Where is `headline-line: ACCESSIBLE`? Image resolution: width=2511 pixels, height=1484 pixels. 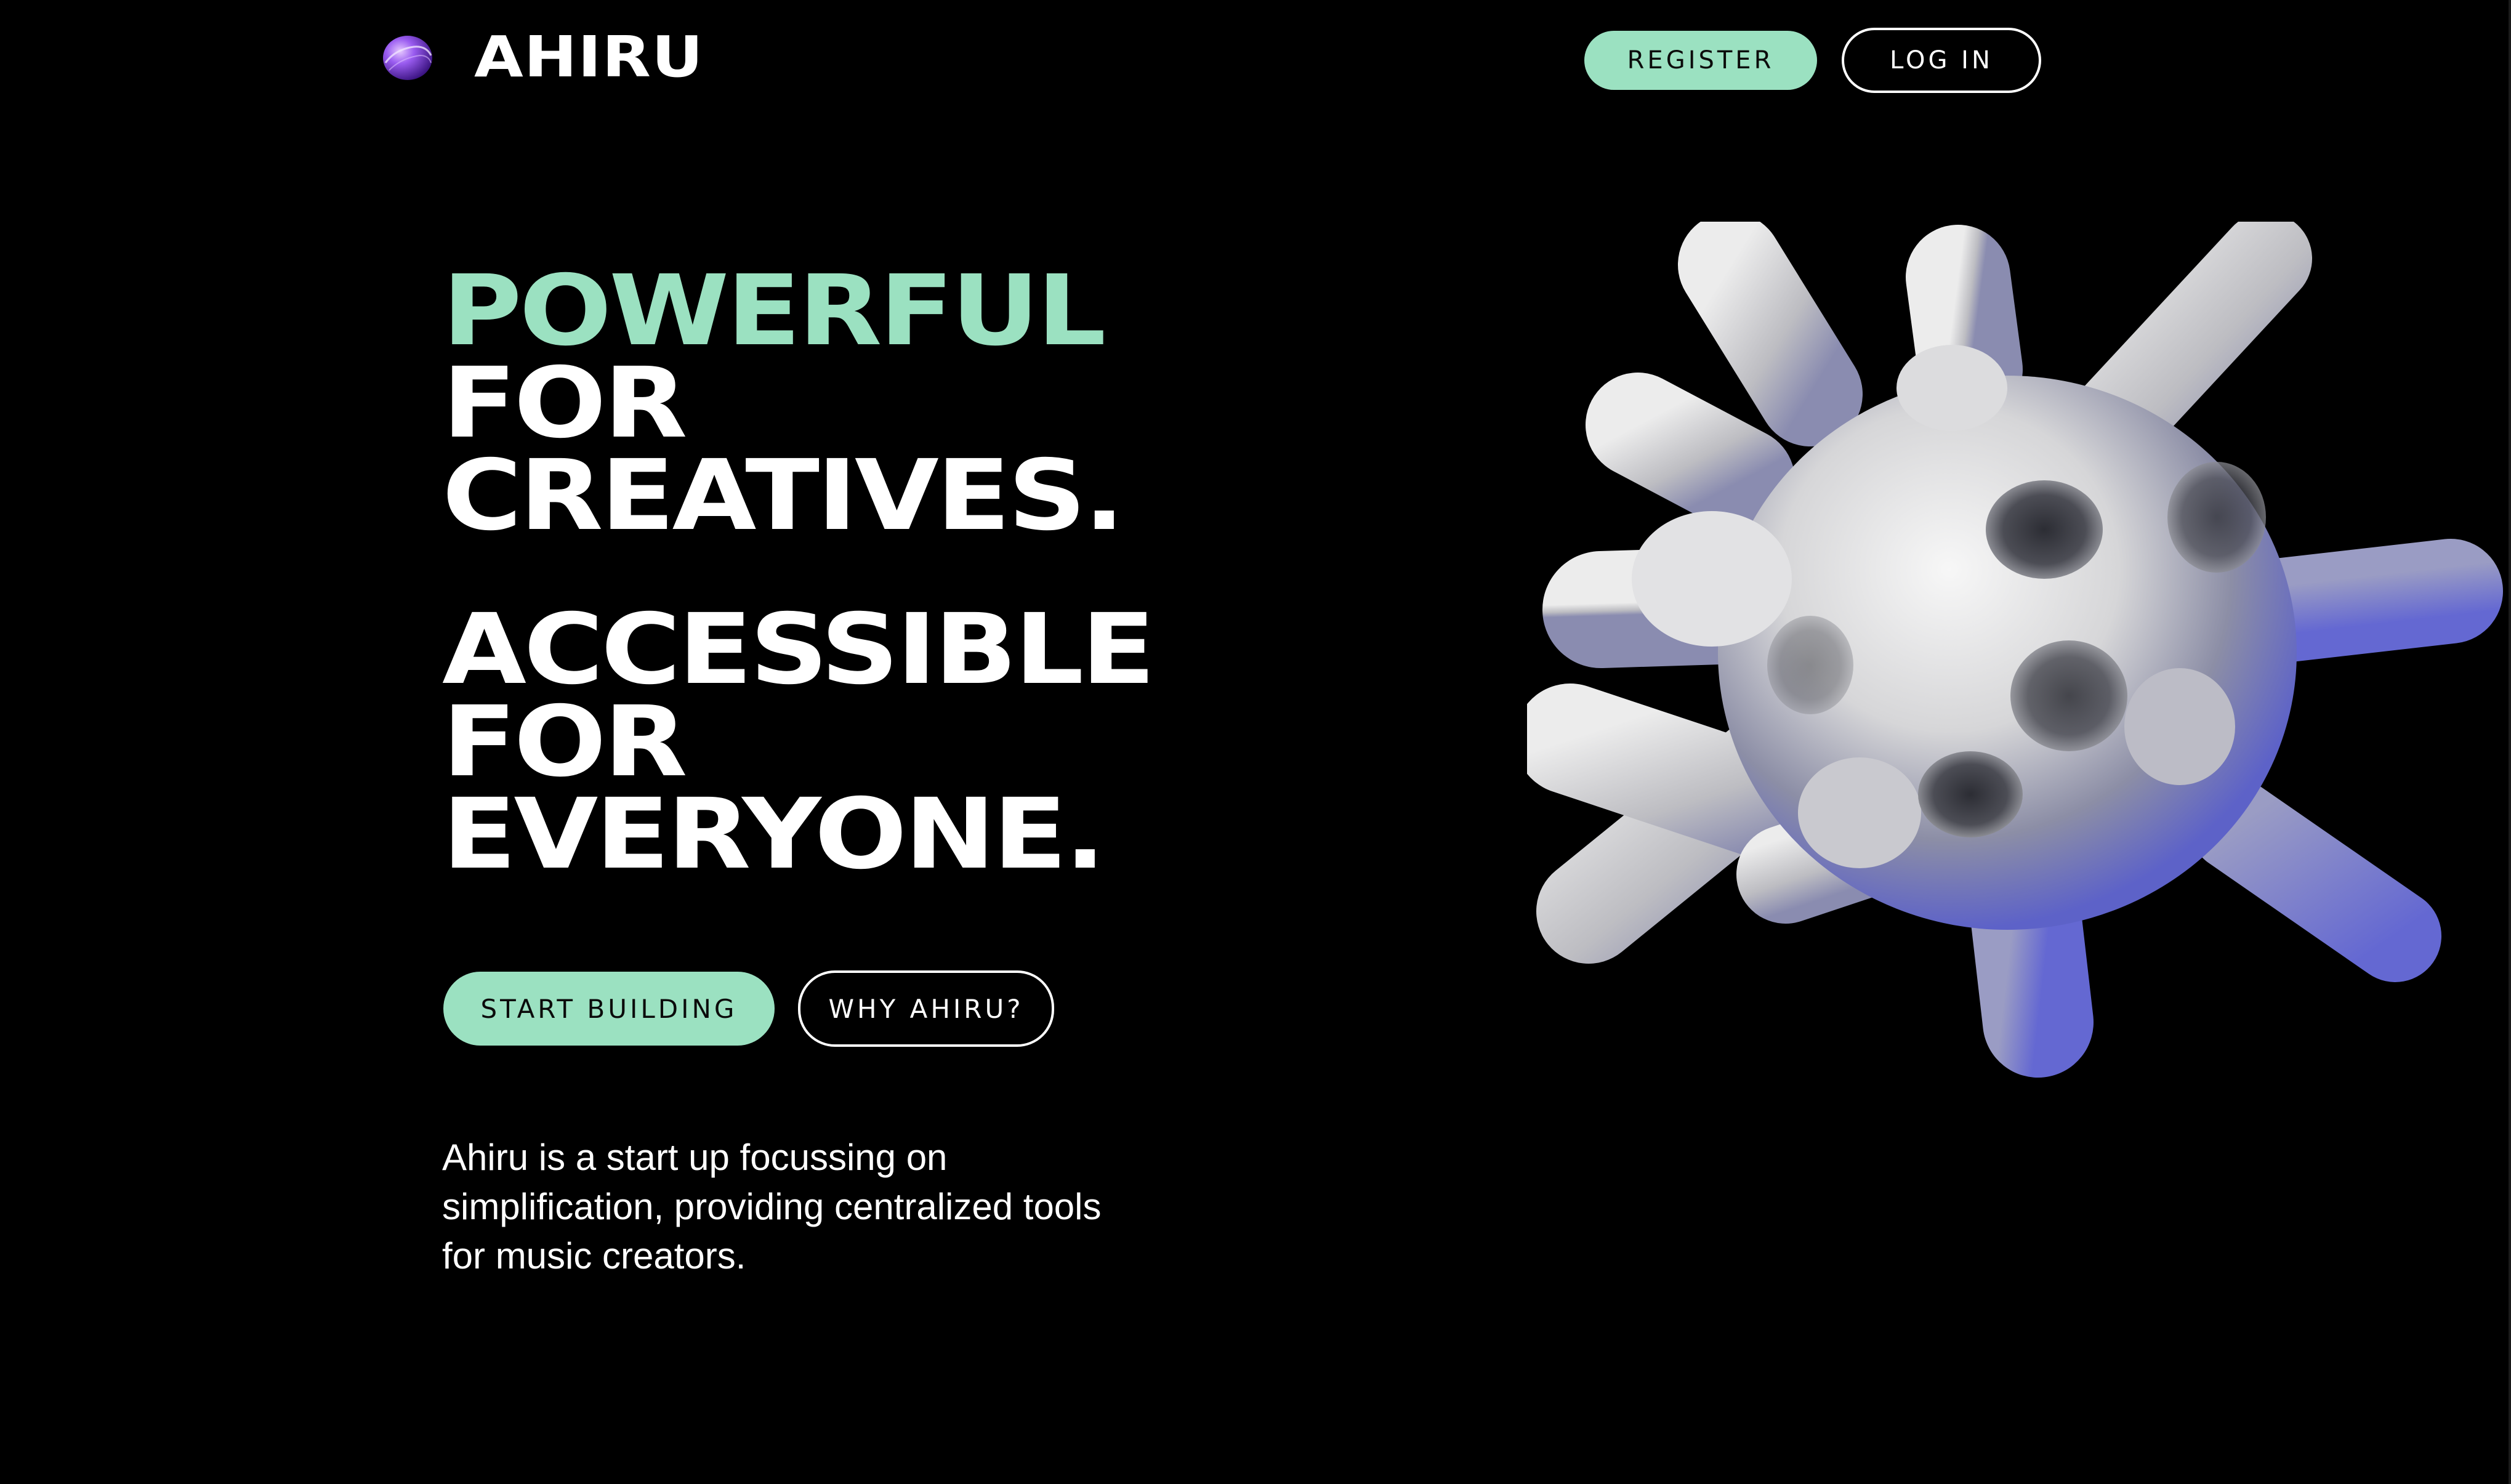
headline-line: ACCESSIBLE is located at coordinates (799, 649).